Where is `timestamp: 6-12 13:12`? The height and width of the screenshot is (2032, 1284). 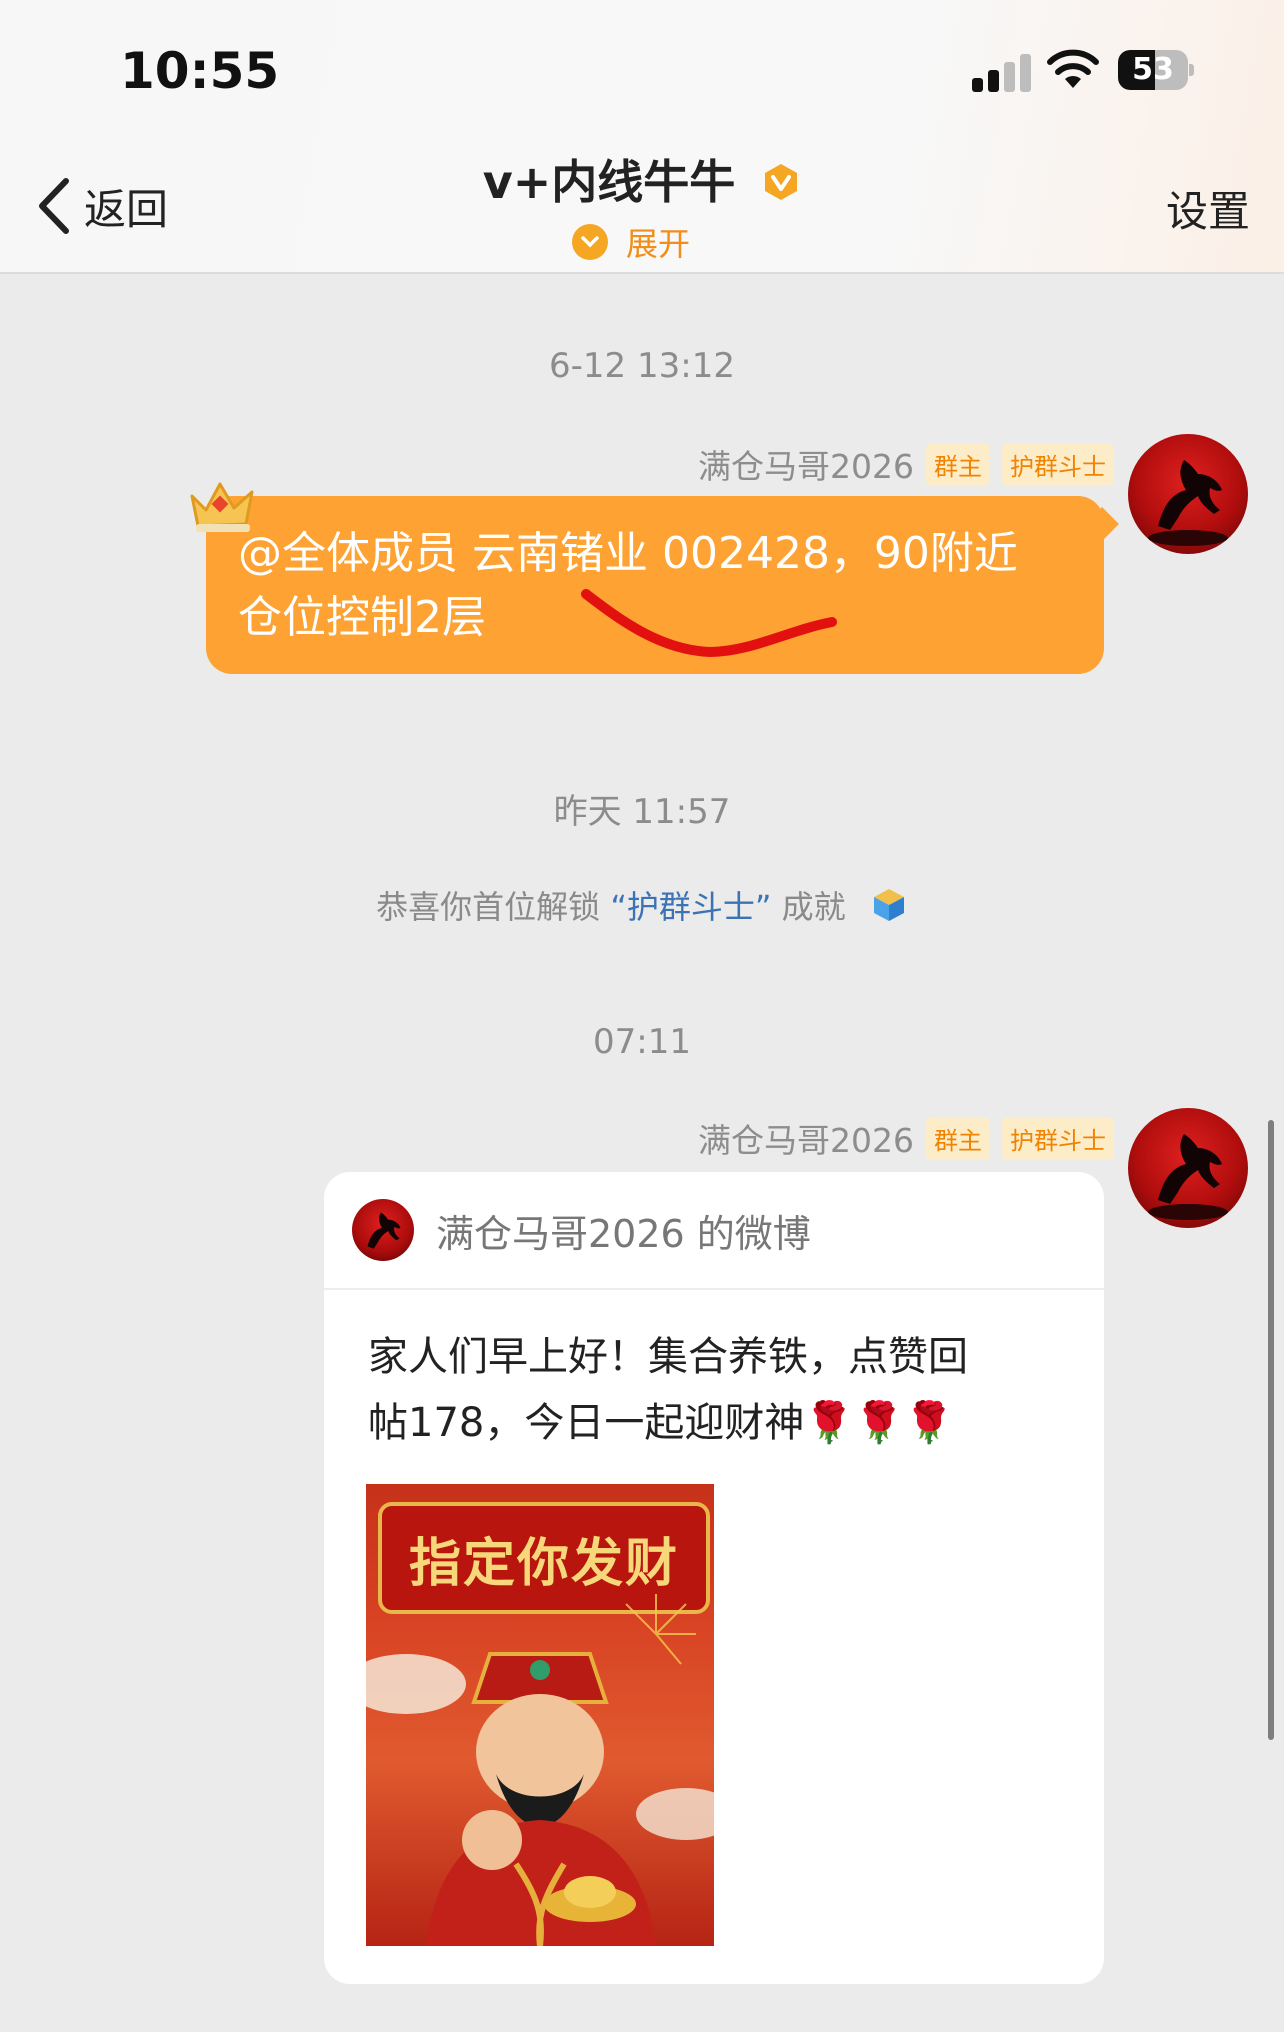
timestamp: 6-12 13:12 is located at coordinates (642, 366).